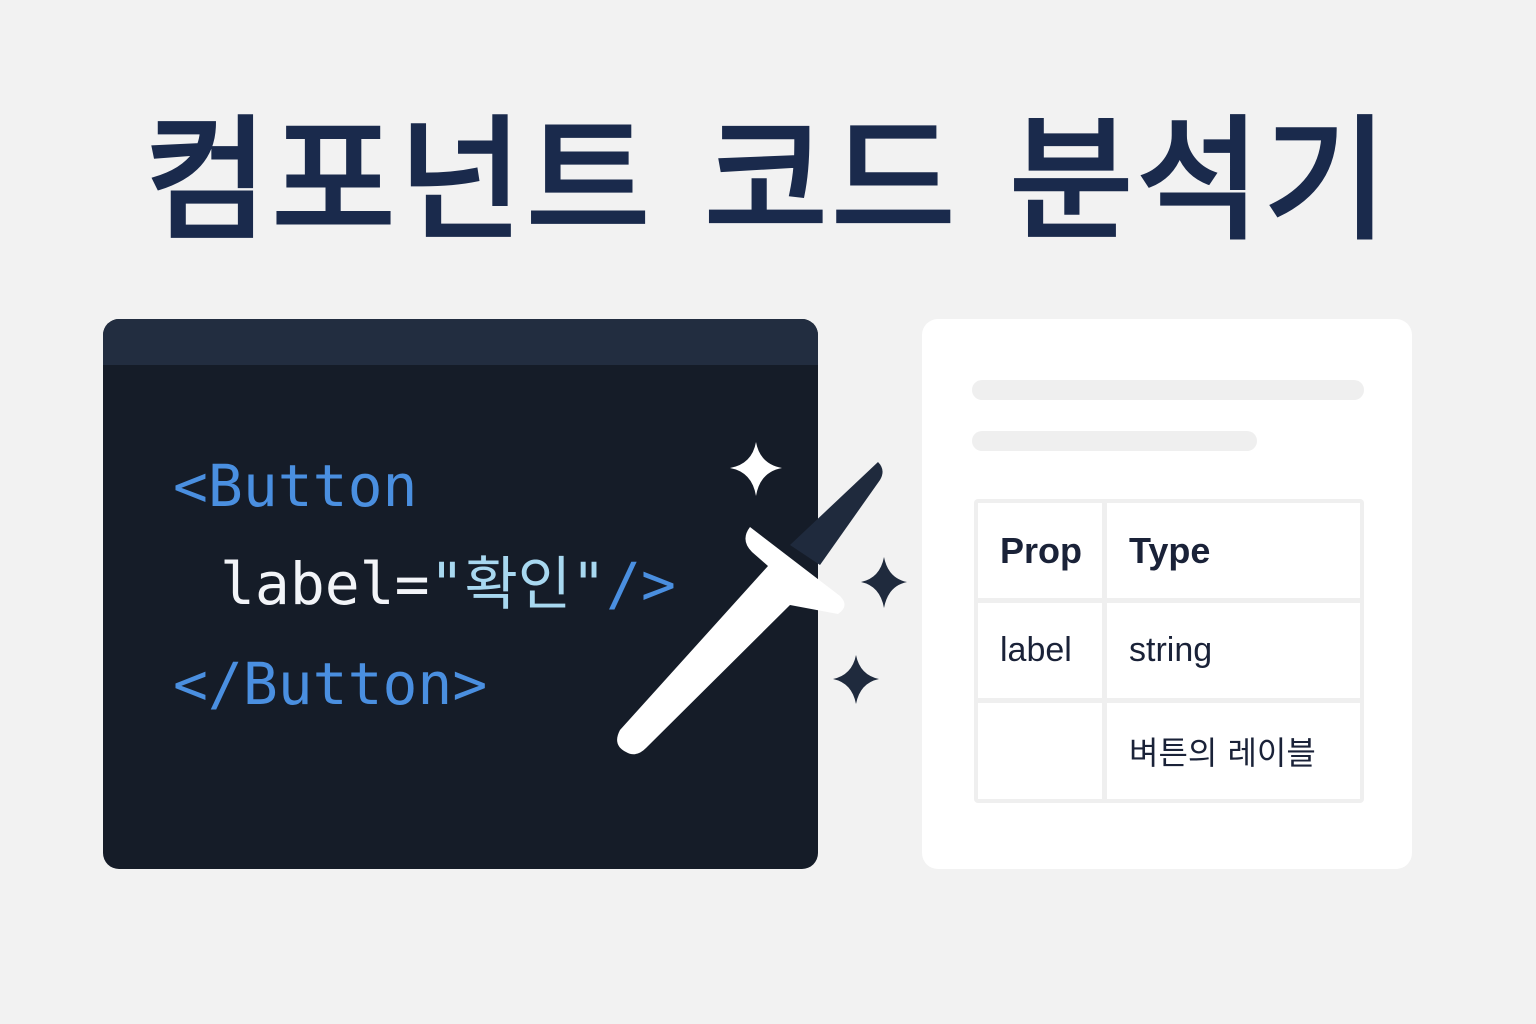  I want to click on code-line-3: </Button>, so click(330, 684).